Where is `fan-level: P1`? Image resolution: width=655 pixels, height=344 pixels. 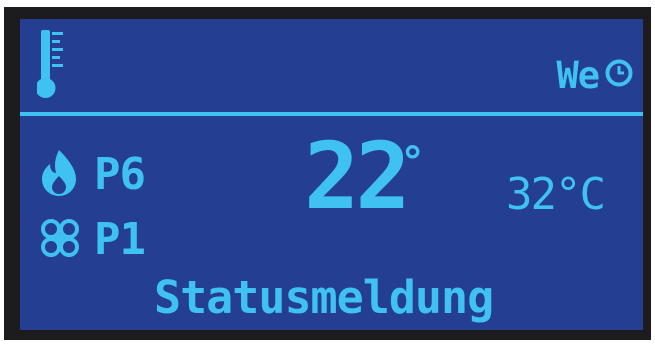
fan-level: P1 is located at coordinates (120, 239).